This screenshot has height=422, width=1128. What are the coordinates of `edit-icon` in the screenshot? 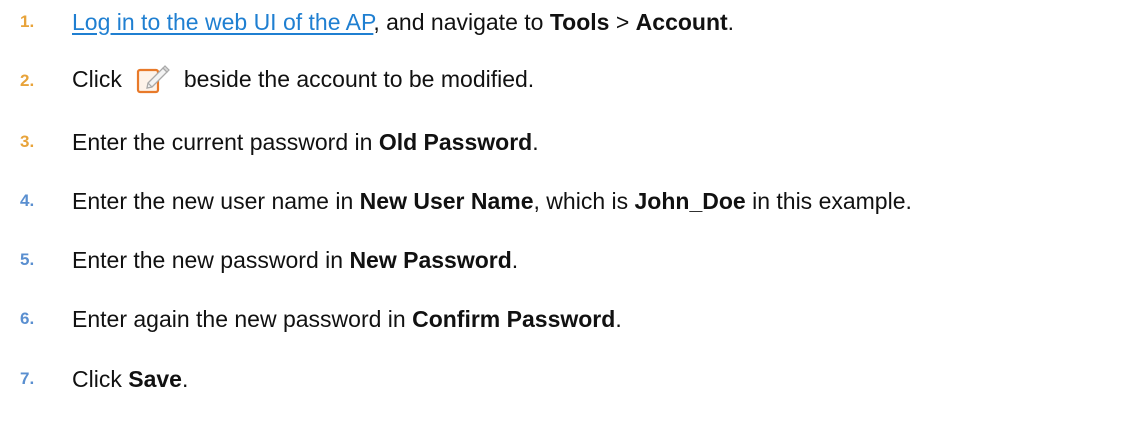 It's located at (155, 79).